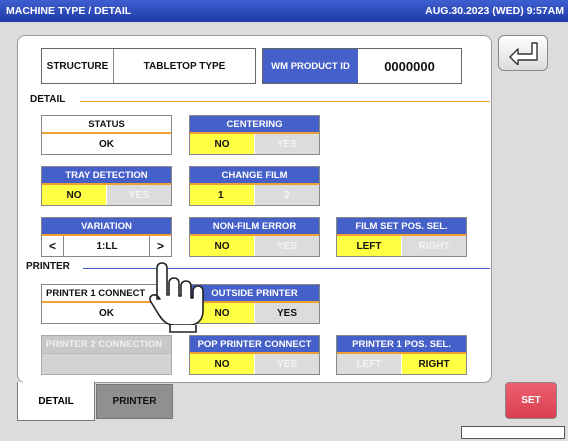  I want to click on pointing-hand-icon, so click(176, 297).